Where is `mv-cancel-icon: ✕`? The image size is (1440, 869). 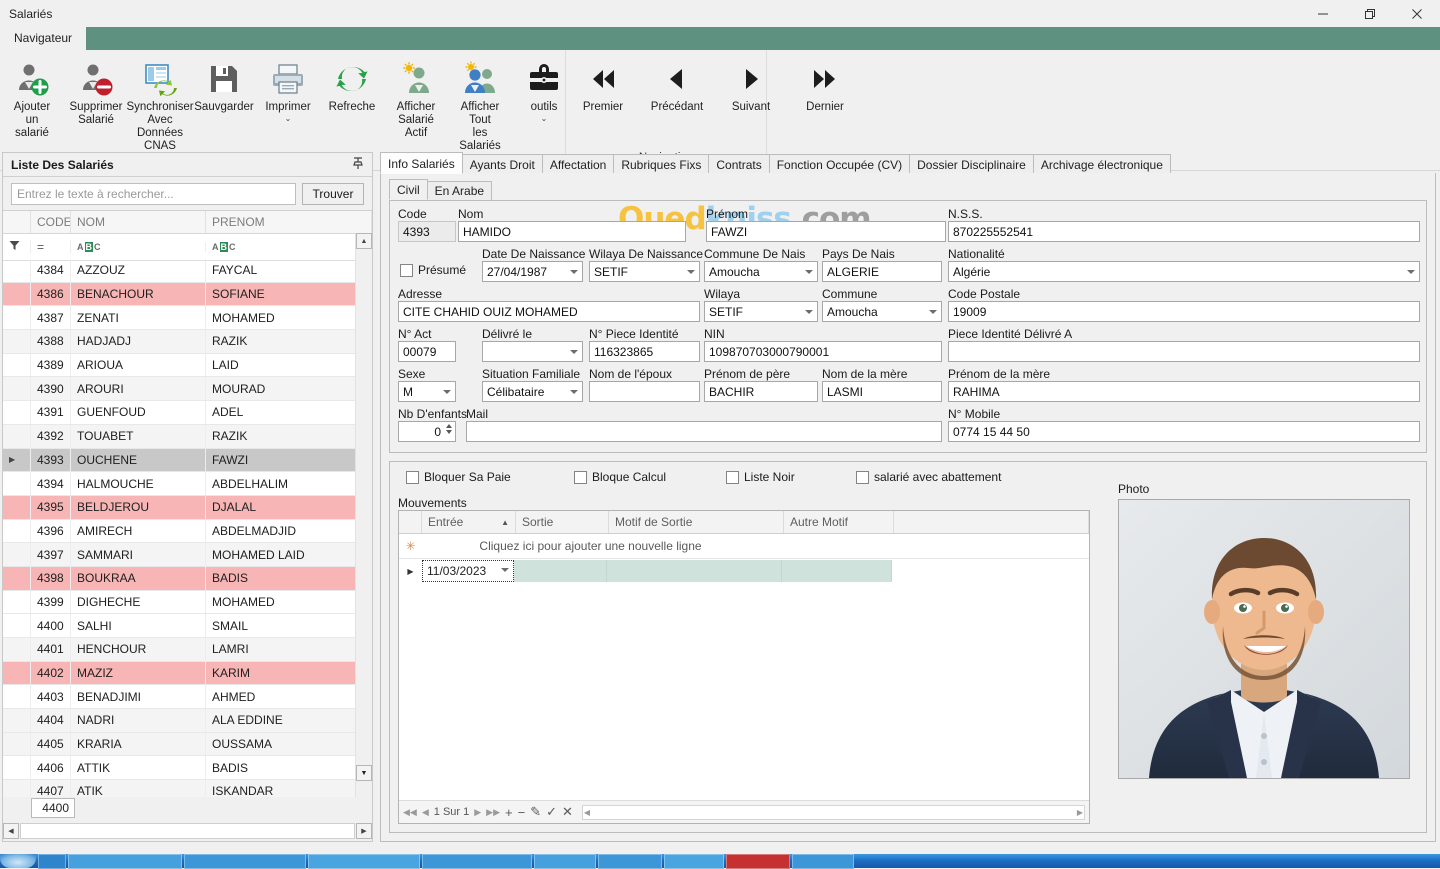 mv-cancel-icon: ✕ is located at coordinates (567, 812).